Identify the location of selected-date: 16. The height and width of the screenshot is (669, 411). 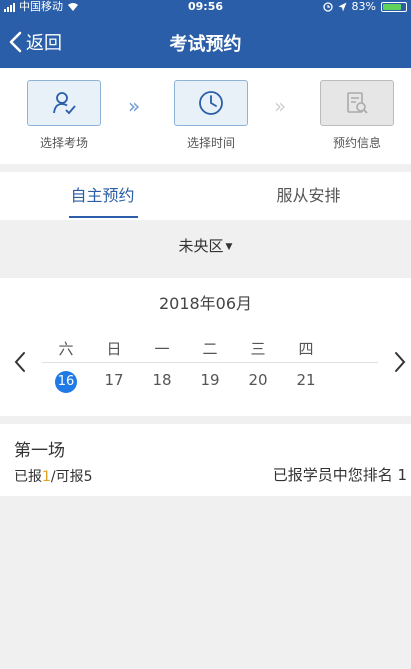
(66, 382).